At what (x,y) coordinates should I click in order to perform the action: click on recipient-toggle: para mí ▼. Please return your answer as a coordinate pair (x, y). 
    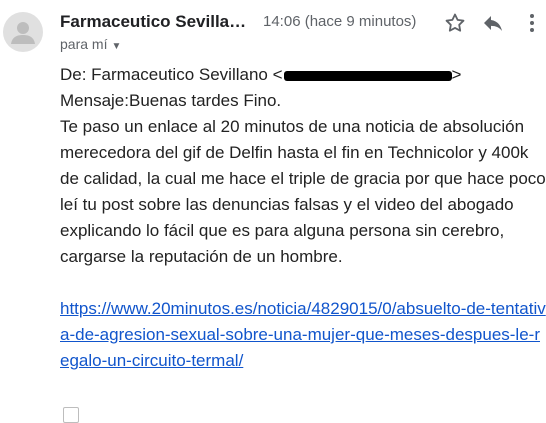
    Looking at the image, I should click on (90, 44).